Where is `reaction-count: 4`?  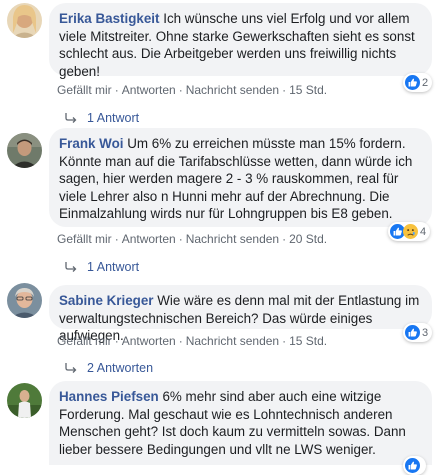
reaction-count: 4 is located at coordinates (423, 231).